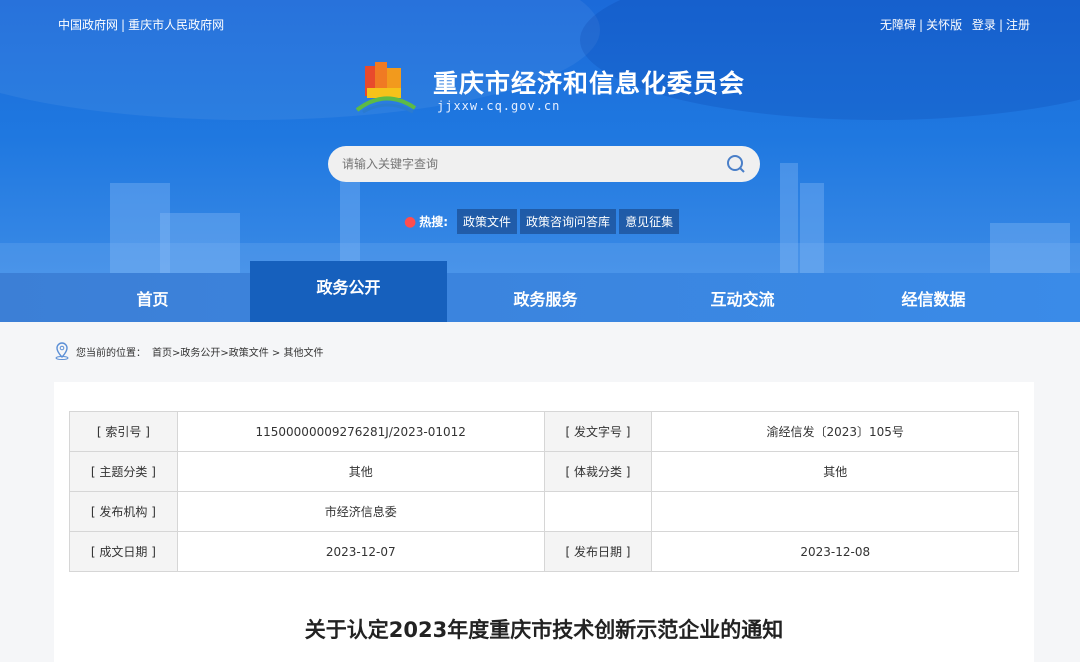 This screenshot has height=662, width=1080. What do you see at coordinates (742, 297) in the screenshot?
I see `nav-interaction: 互动交流` at bounding box center [742, 297].